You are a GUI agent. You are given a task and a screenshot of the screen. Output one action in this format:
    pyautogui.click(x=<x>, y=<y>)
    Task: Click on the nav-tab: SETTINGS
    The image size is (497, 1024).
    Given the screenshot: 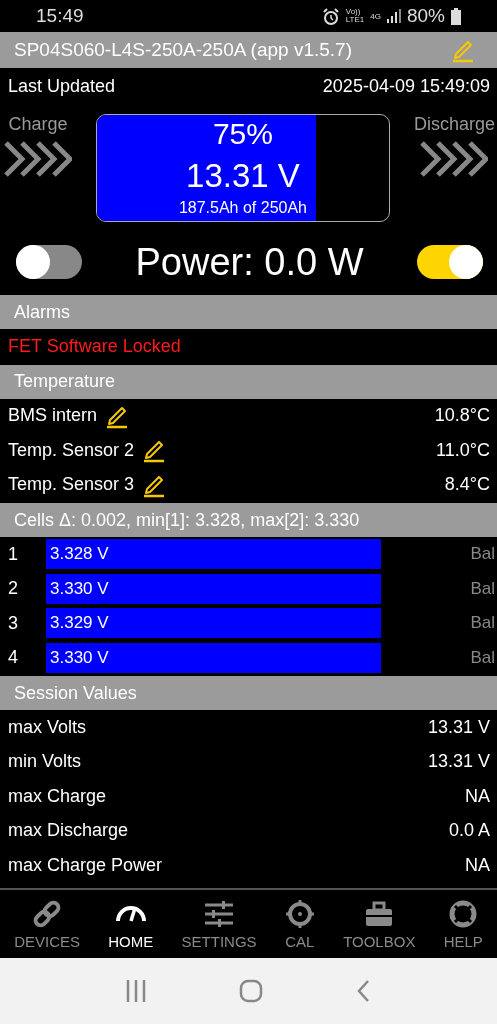 What is the action you would take?
    pyautogui.click(x=219, y=924)
    